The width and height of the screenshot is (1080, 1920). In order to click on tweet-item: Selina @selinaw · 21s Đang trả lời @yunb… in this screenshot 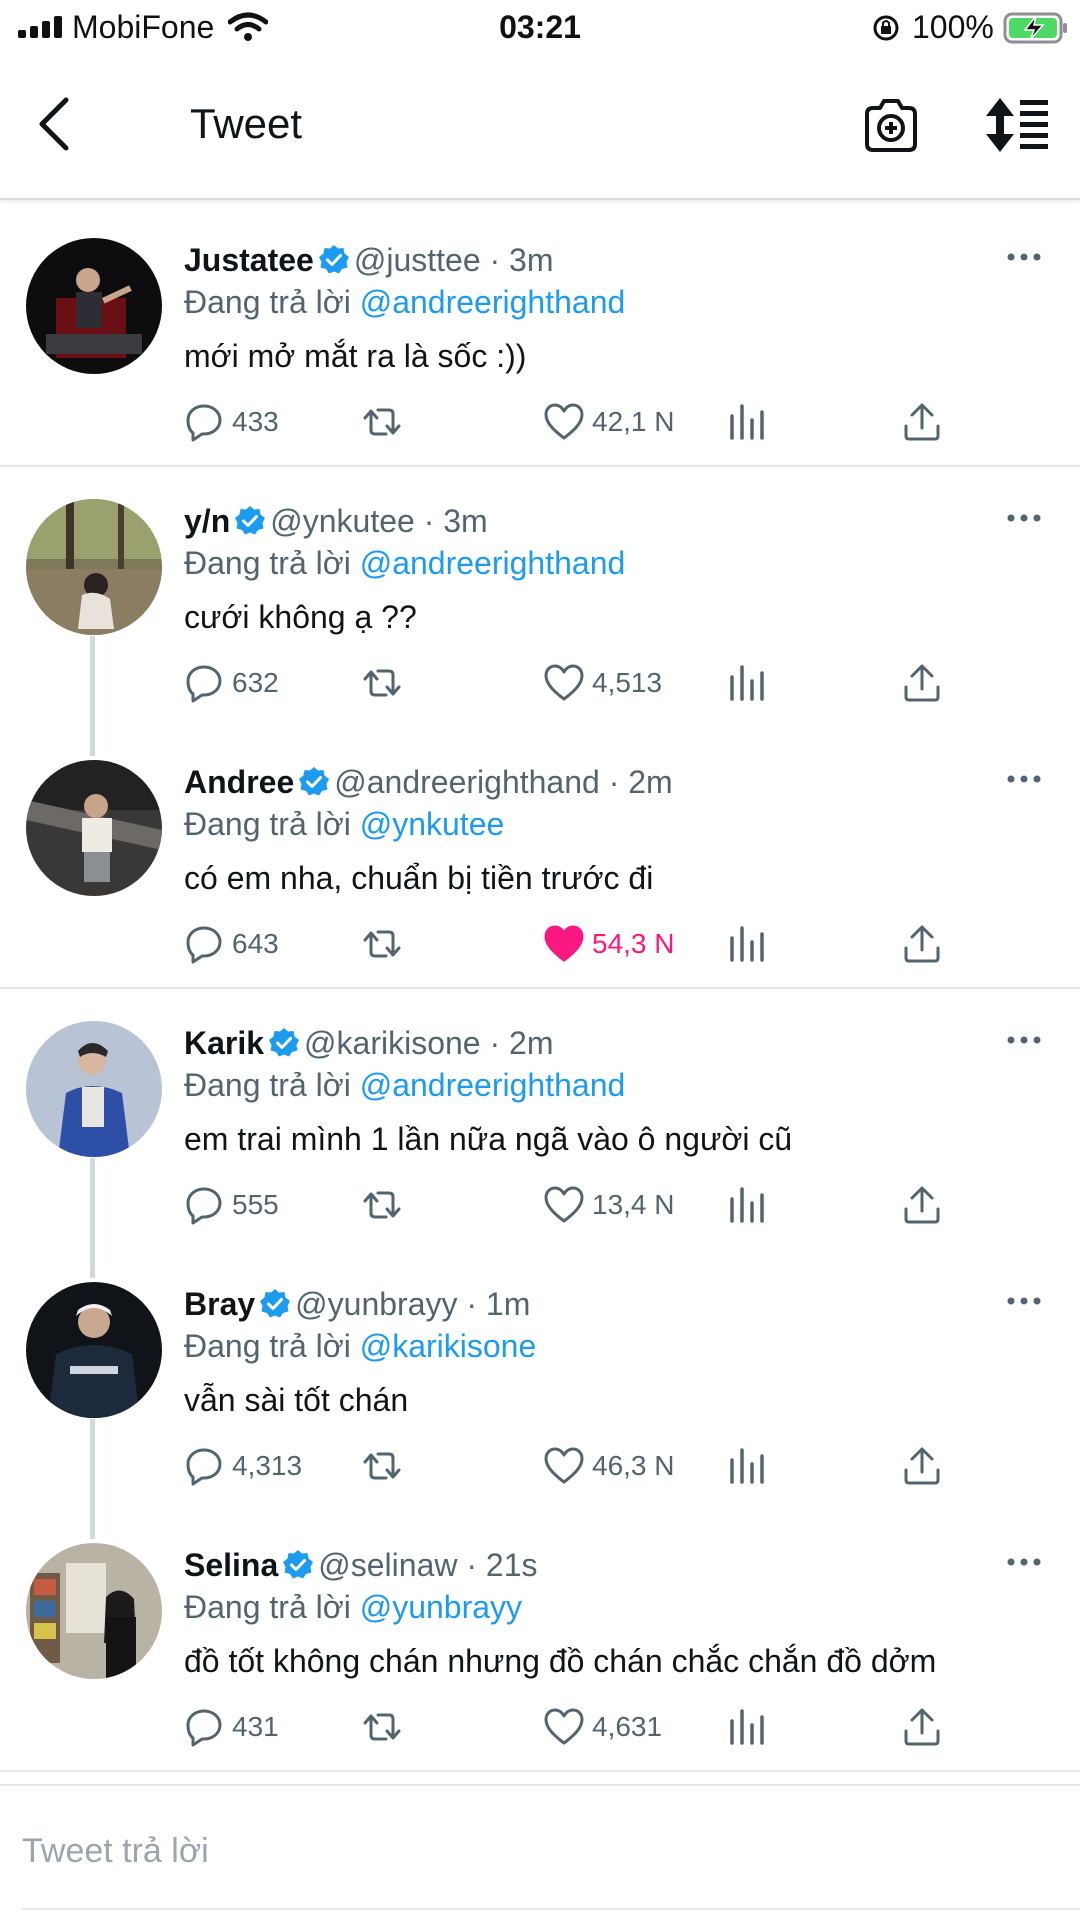, I will do `click(540, 1641)`.